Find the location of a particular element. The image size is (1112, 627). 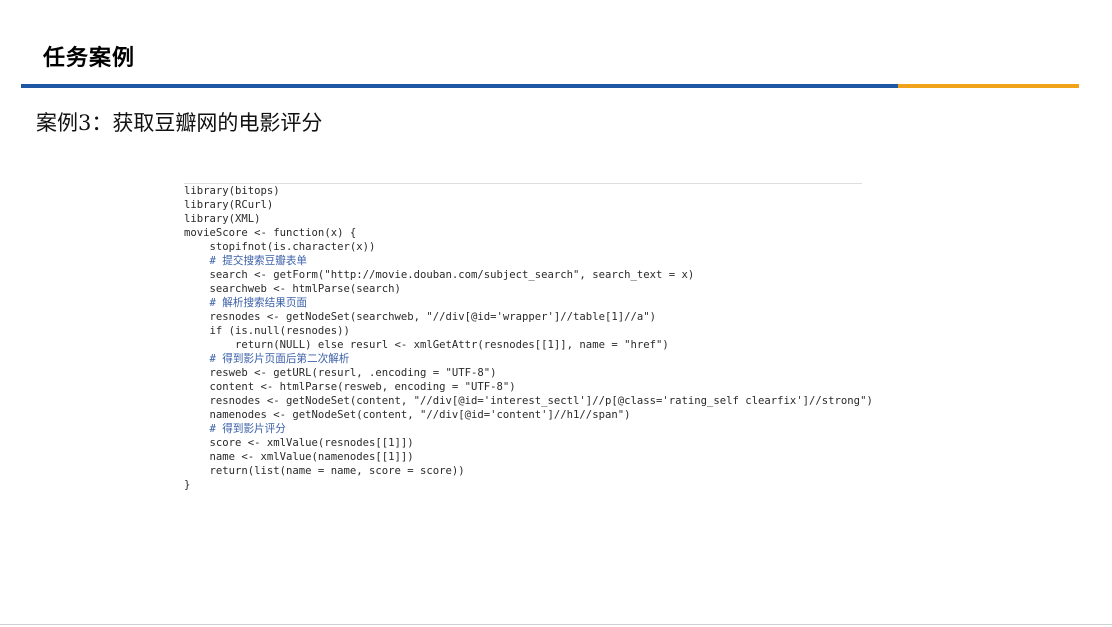

case-subtitle: 案例3：获取豆瓣网的电影评分 is located at coordinates (179, 123).